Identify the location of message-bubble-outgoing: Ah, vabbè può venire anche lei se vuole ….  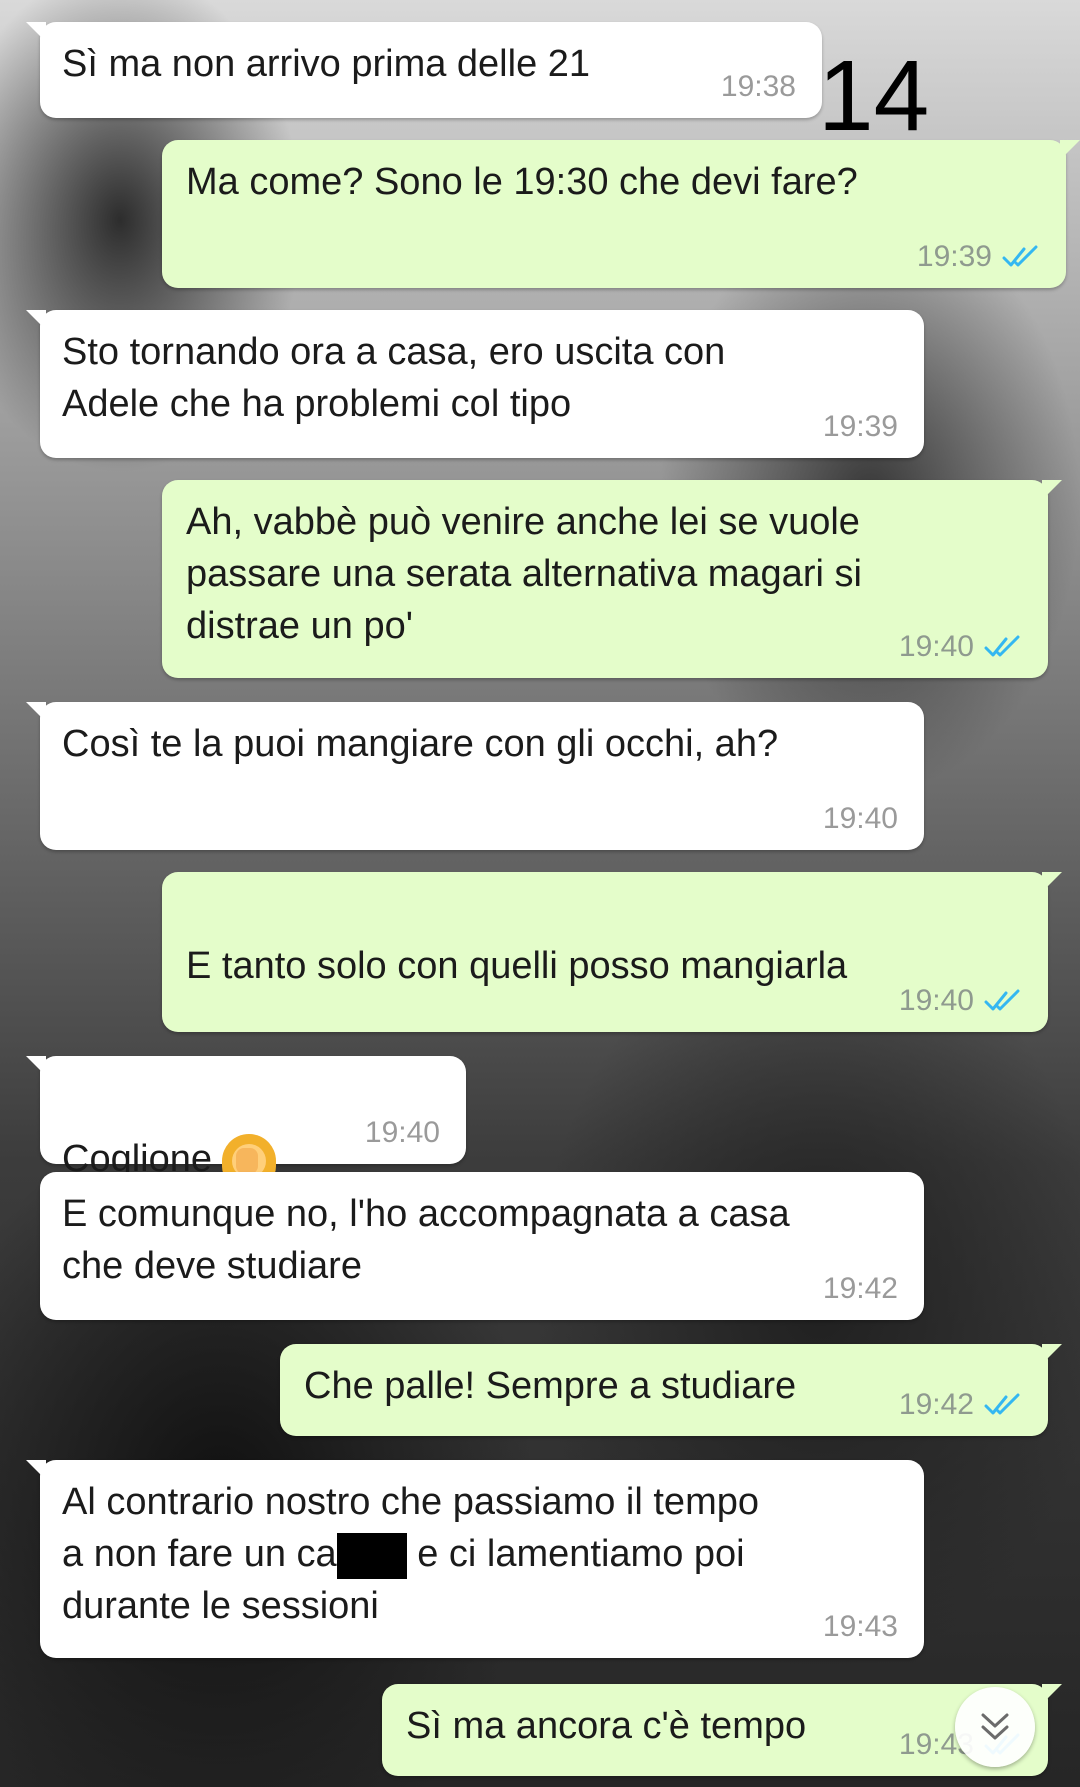
(612, 579).